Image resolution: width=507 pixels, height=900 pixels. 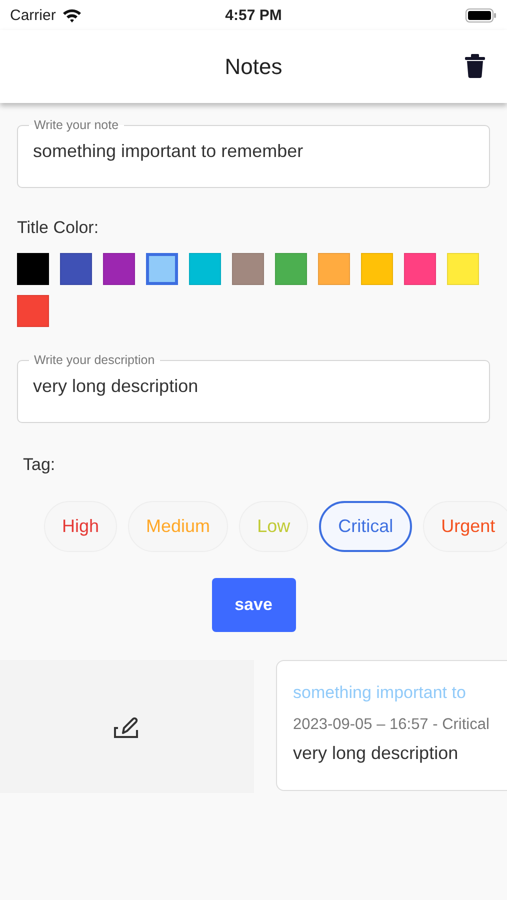 What do you see at coordinates (72, 15) in the screenshot?
I see `wifi-icon` at bounding box center [72, 15].